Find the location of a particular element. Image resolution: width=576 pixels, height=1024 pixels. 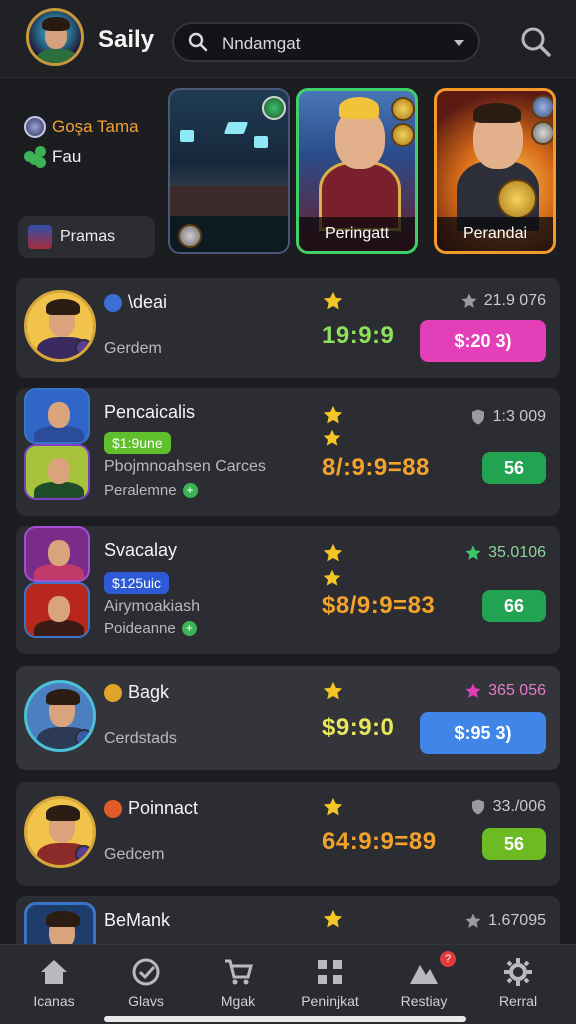

item-subtitle: Pbojmnoahsen Carces is located at coordinates (185, 466).